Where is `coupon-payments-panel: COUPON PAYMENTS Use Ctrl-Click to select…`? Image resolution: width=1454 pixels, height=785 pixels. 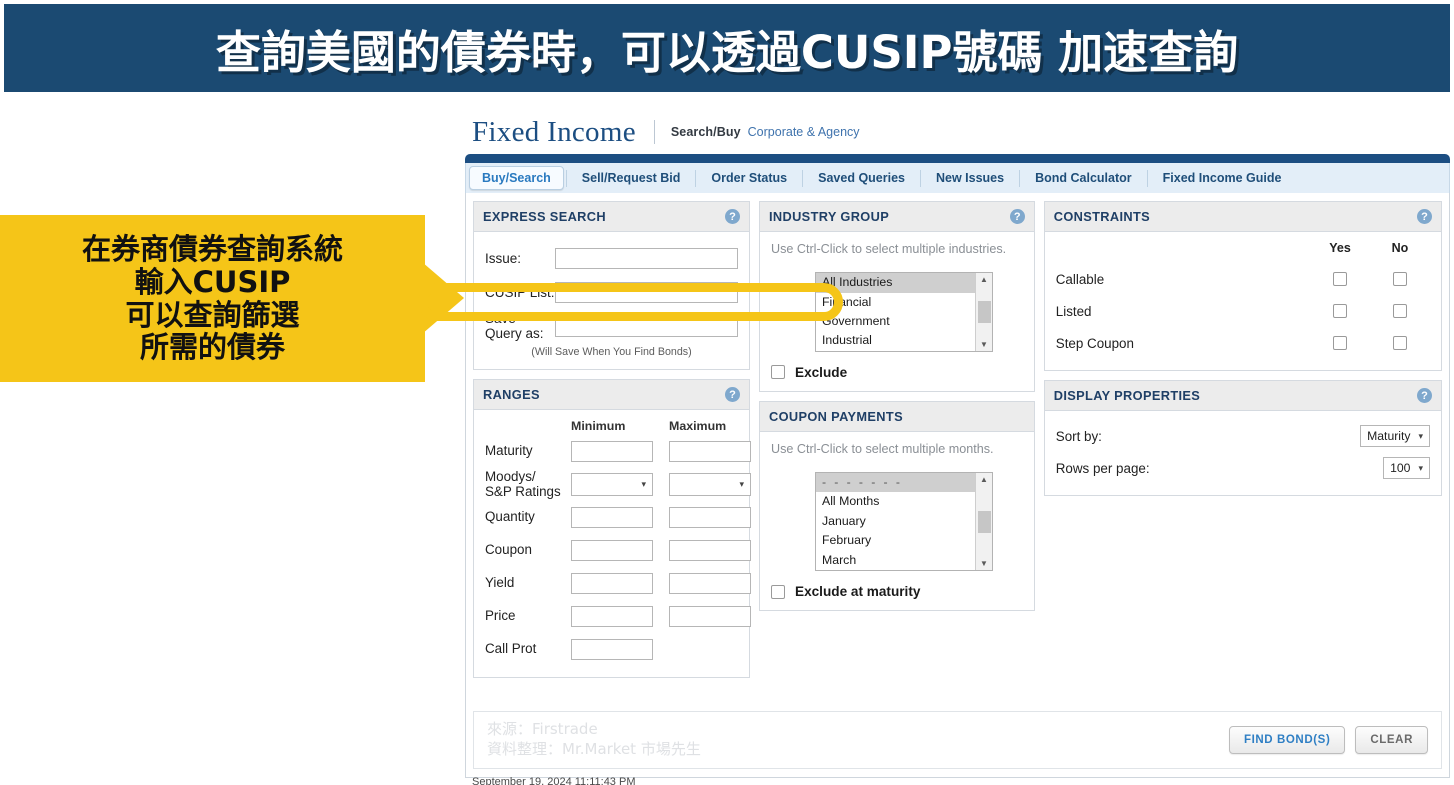 coupon-payments-panel: COUPON PAYMENTS Use Ctrl-Click to select… is located at coordinates (897, 506).